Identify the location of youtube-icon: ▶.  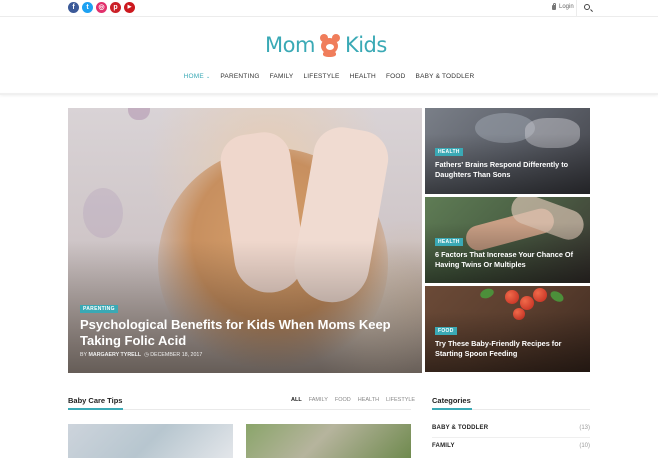
(129, 7).